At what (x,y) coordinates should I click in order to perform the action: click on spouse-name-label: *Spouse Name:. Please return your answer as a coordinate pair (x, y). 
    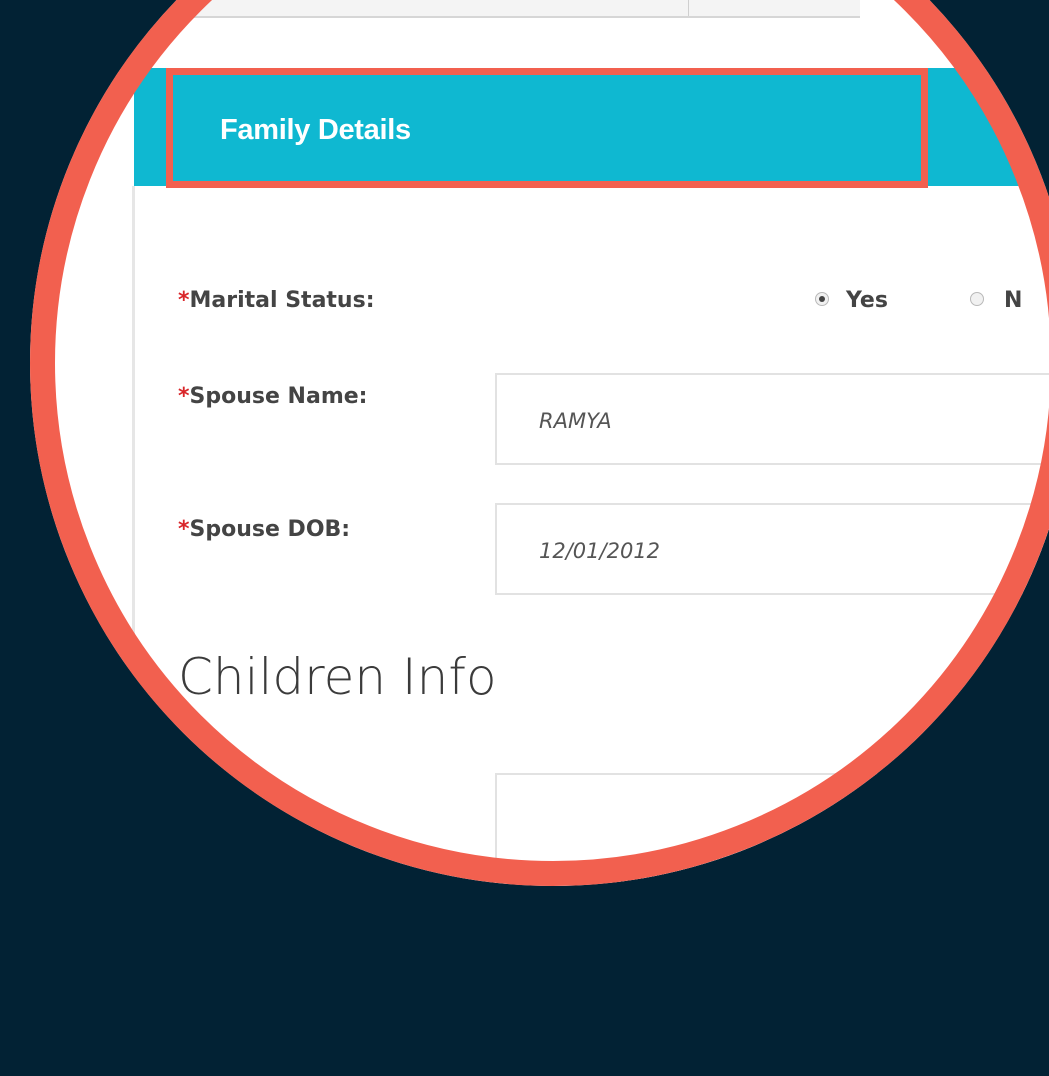
    Looking at the image, I should click on (272, 396).